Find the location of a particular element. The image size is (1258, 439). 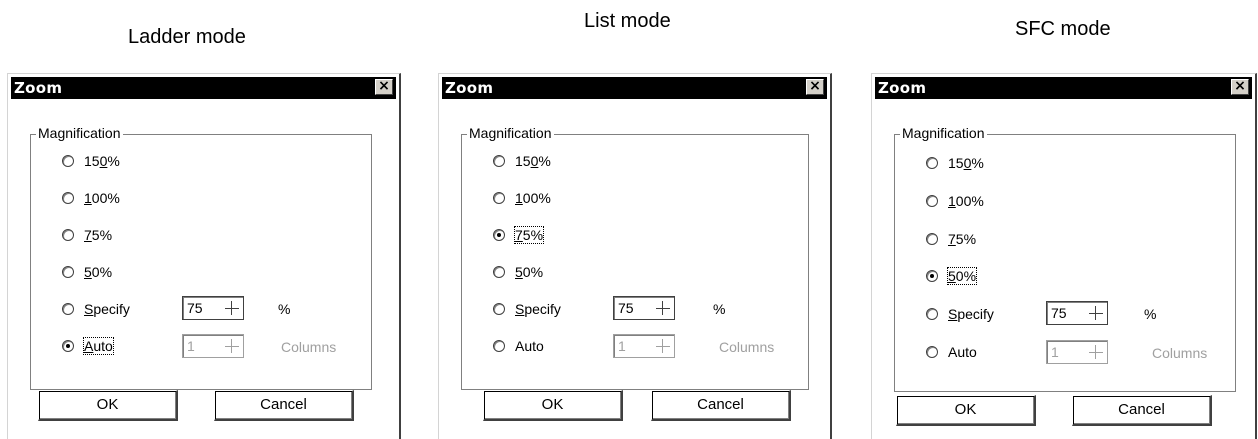

caption-sfc-mode: SFC mode is located at coordinates (1063, 29).